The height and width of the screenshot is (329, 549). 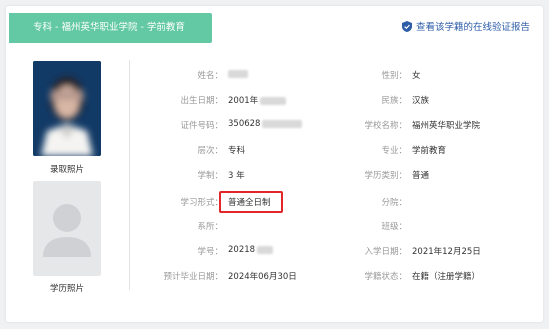 What do you see at coordinates (210, 176) in the screenshot?
I see `duration-label: 学制：` at bounding box center [210, 176].